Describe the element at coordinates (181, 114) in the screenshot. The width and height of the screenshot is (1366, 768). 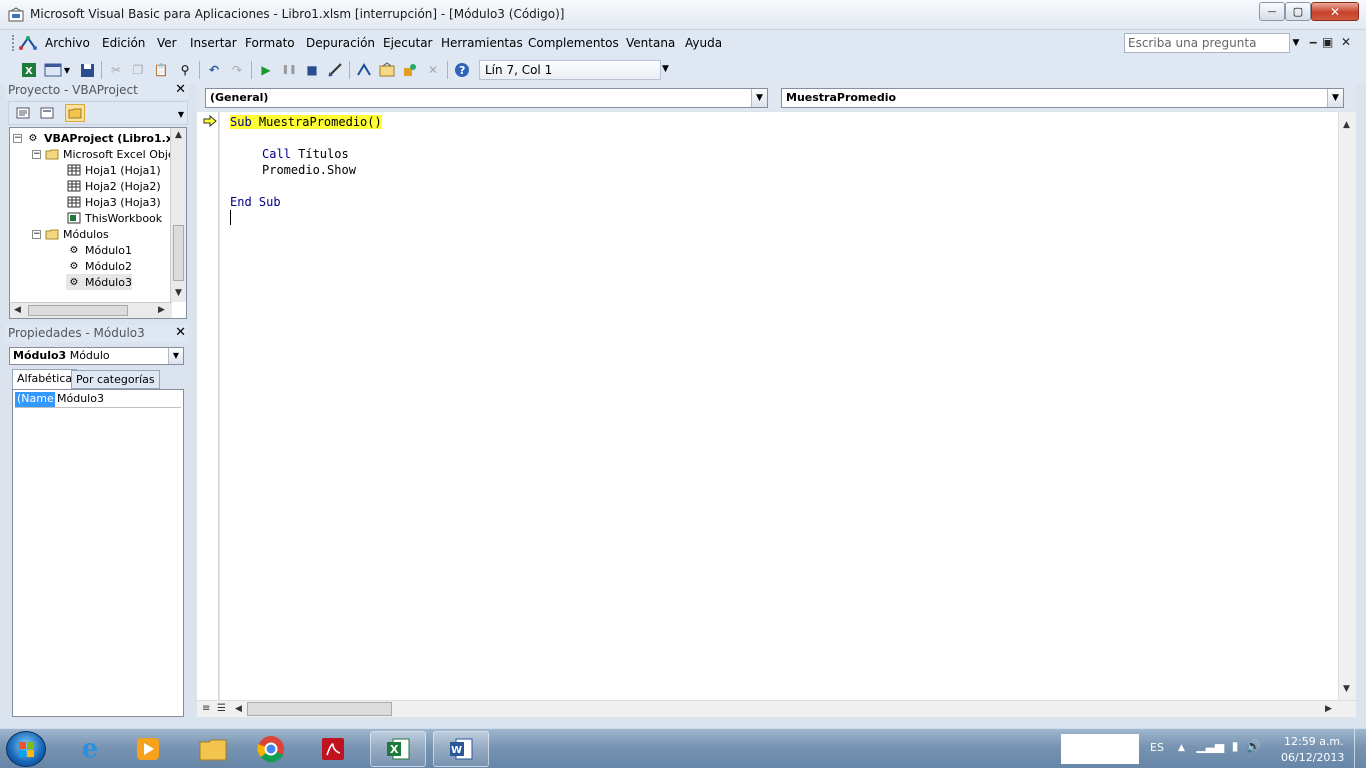
I see `project-toolbar-chevron-icon: ▼` at that location.